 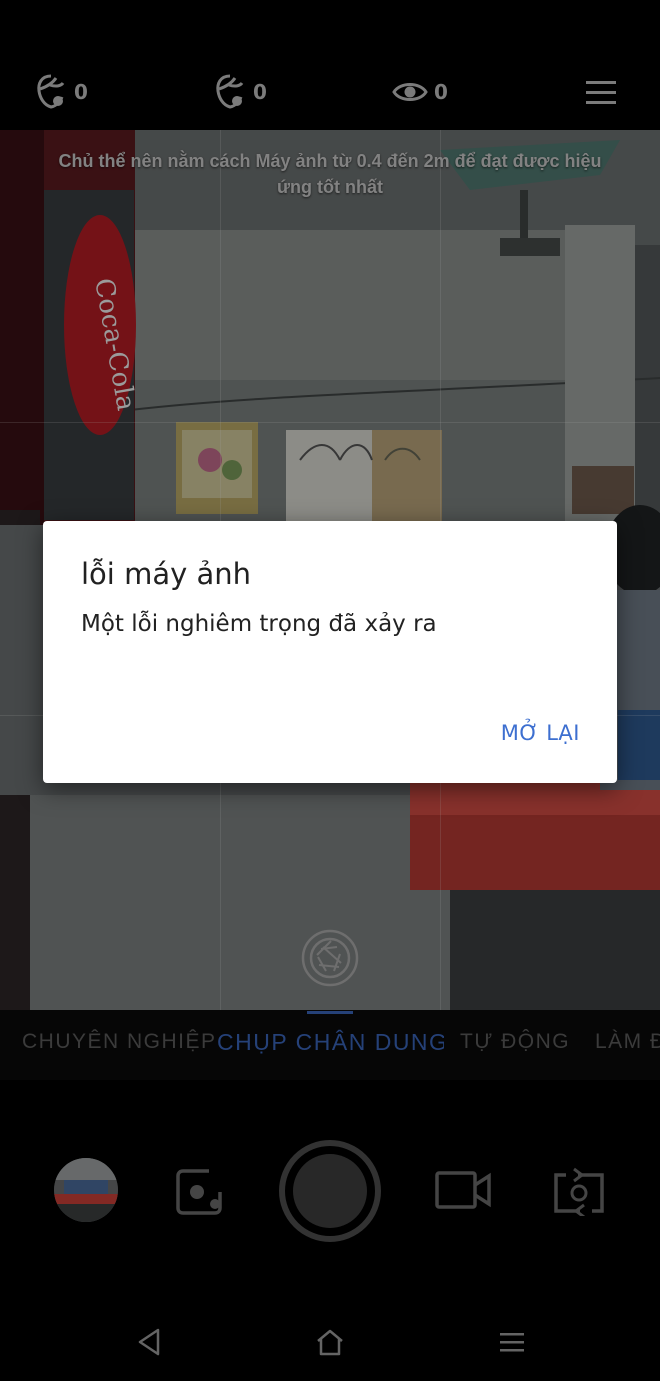 I want to click on gallery-image, so click(x=86, y=1190).